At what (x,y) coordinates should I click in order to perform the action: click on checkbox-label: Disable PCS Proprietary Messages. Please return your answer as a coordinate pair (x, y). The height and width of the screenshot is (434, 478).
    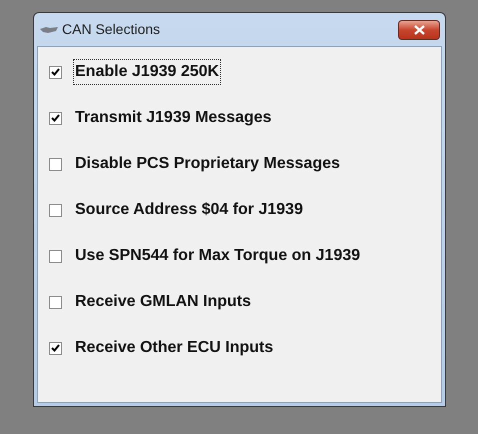
    Looking at the image, I should click on (208, 164).